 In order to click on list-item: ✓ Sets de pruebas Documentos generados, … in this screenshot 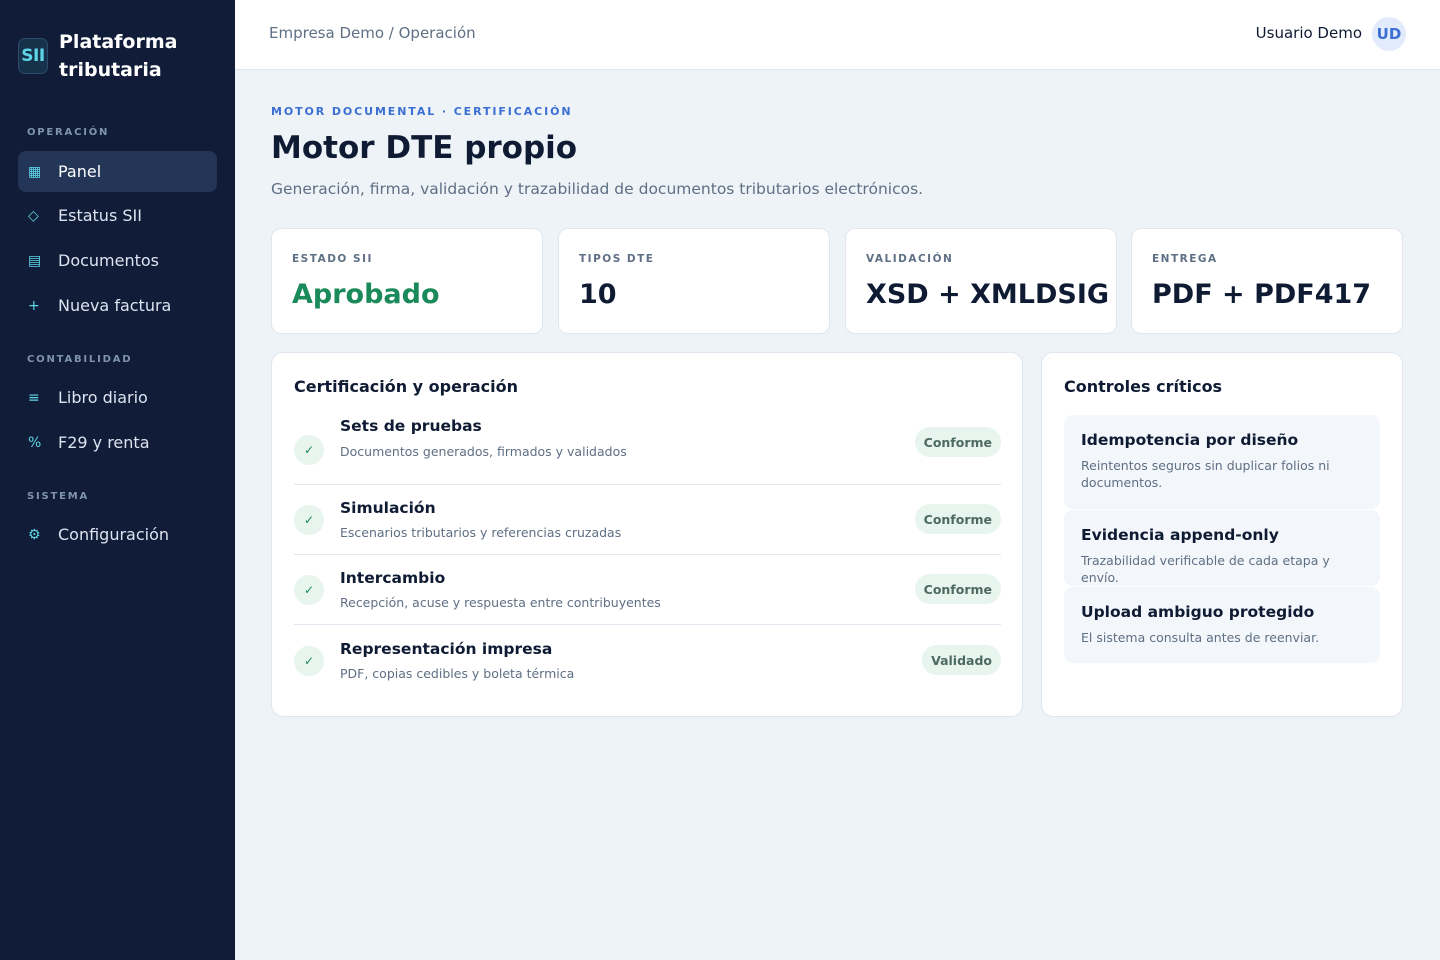, I will do `click(647, 450)`.